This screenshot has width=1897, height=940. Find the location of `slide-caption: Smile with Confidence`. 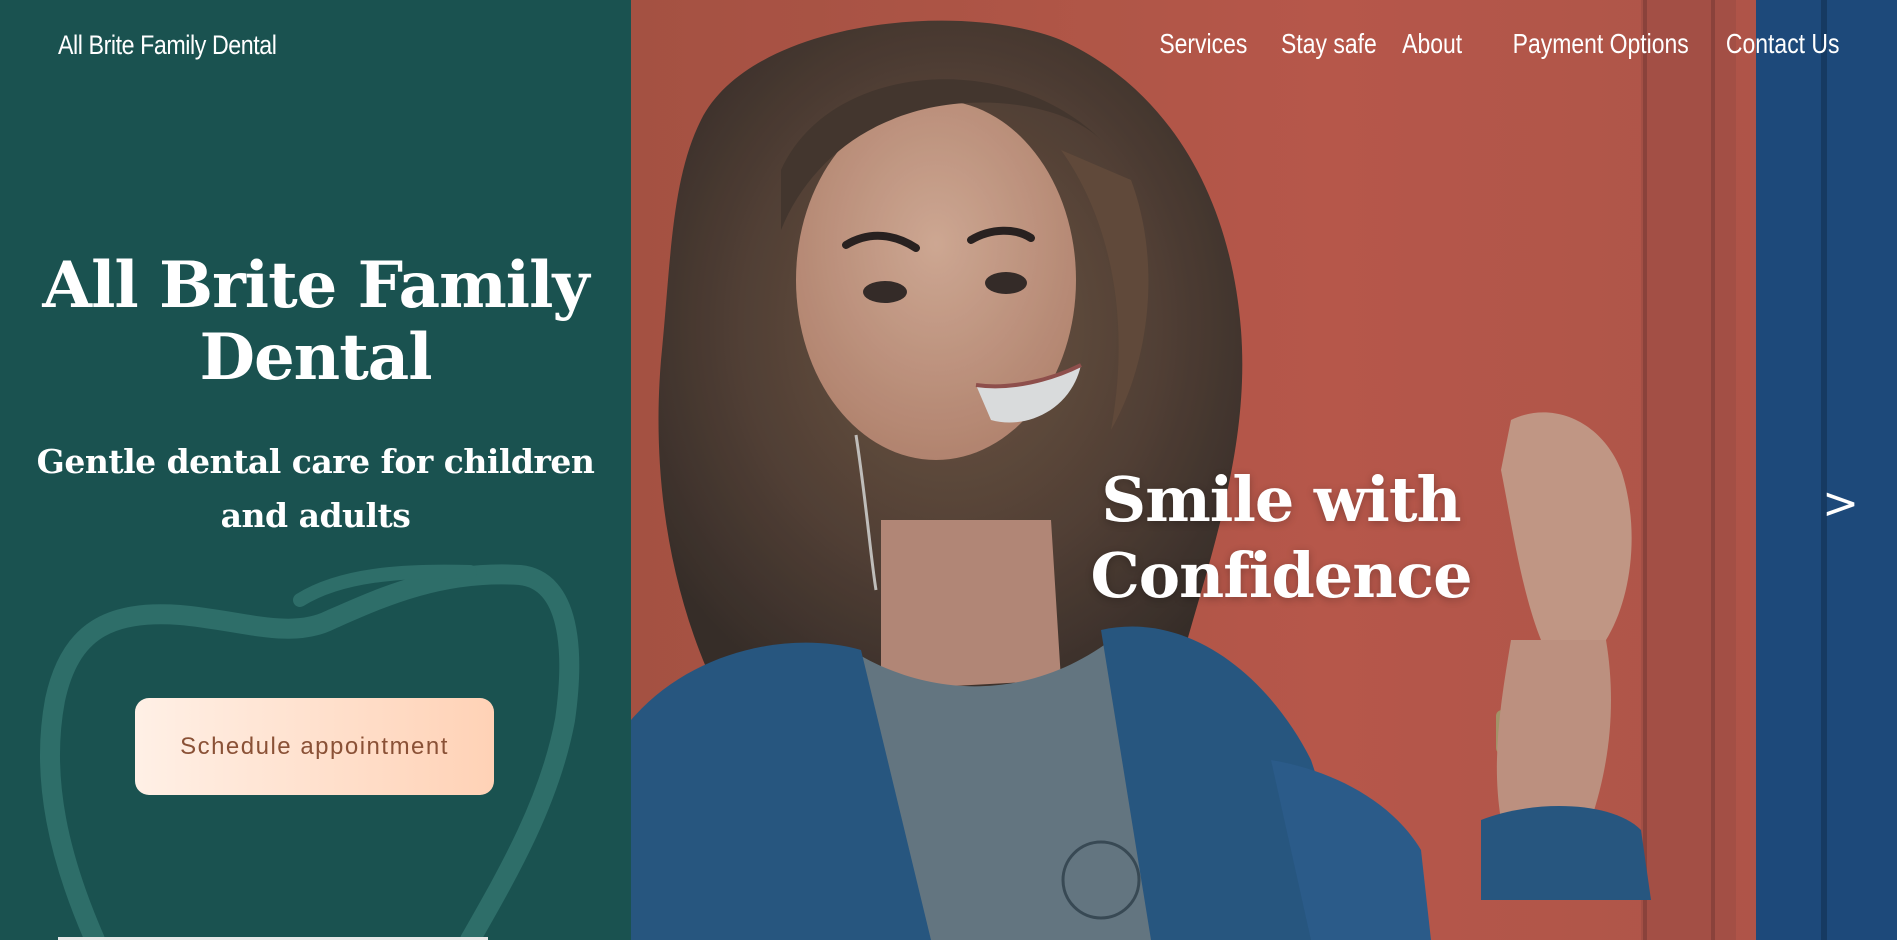

slide-caption: Smile with Confidence is located at coordinates (1281, 537).